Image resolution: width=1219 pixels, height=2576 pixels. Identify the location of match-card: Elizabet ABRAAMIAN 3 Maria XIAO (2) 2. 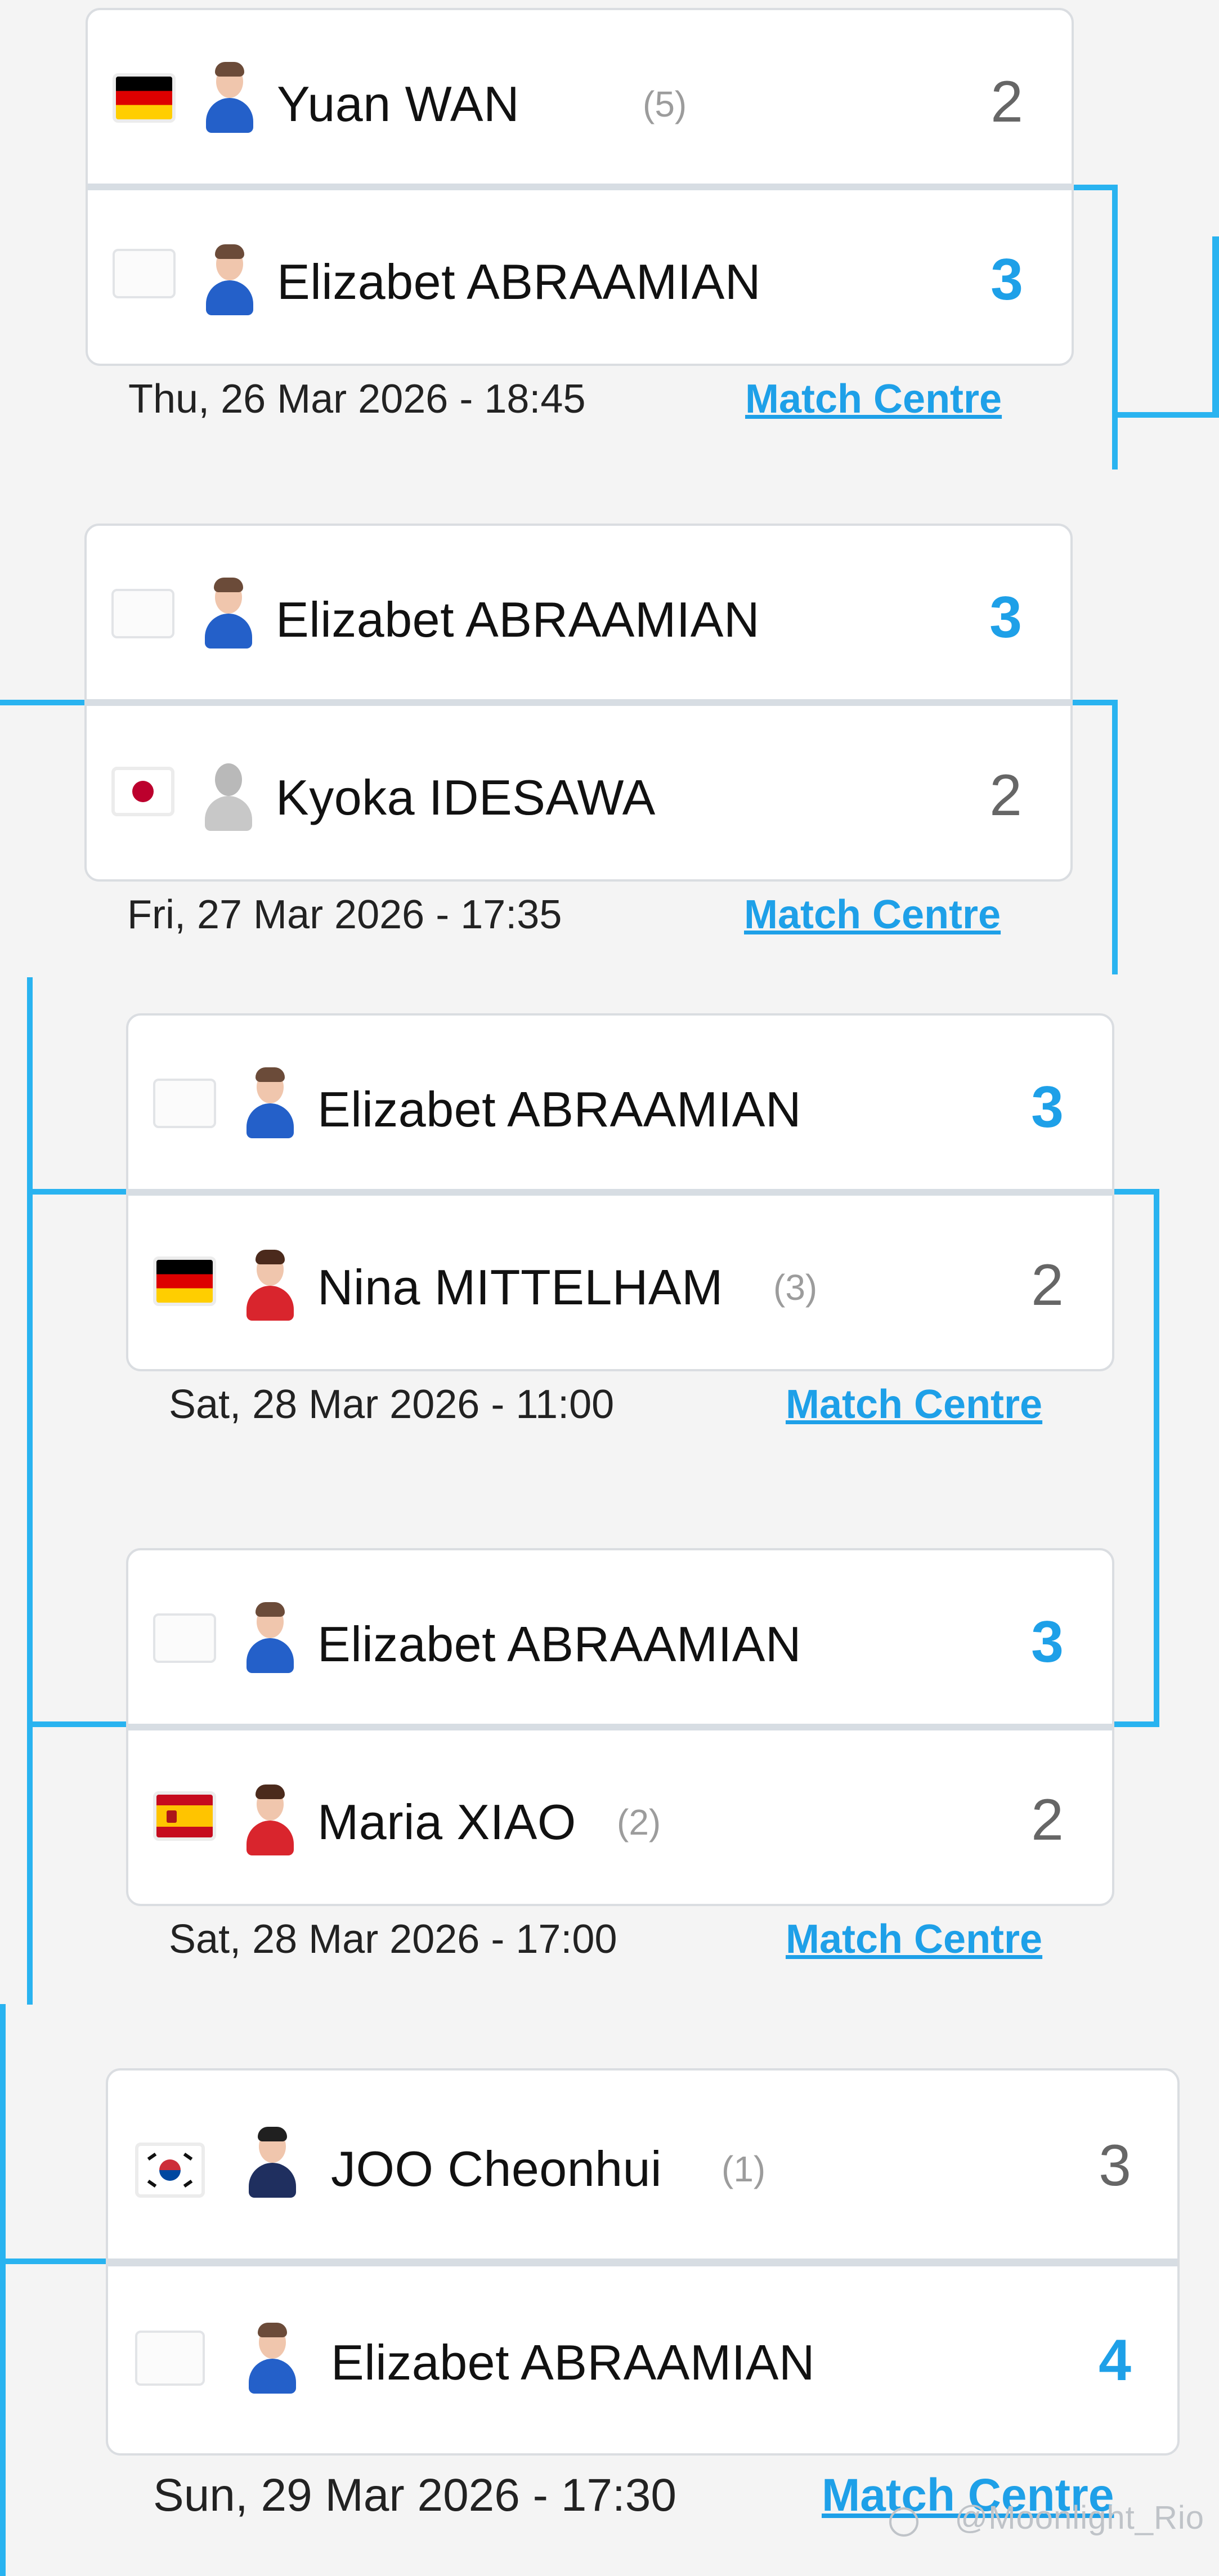
(620, 1727).